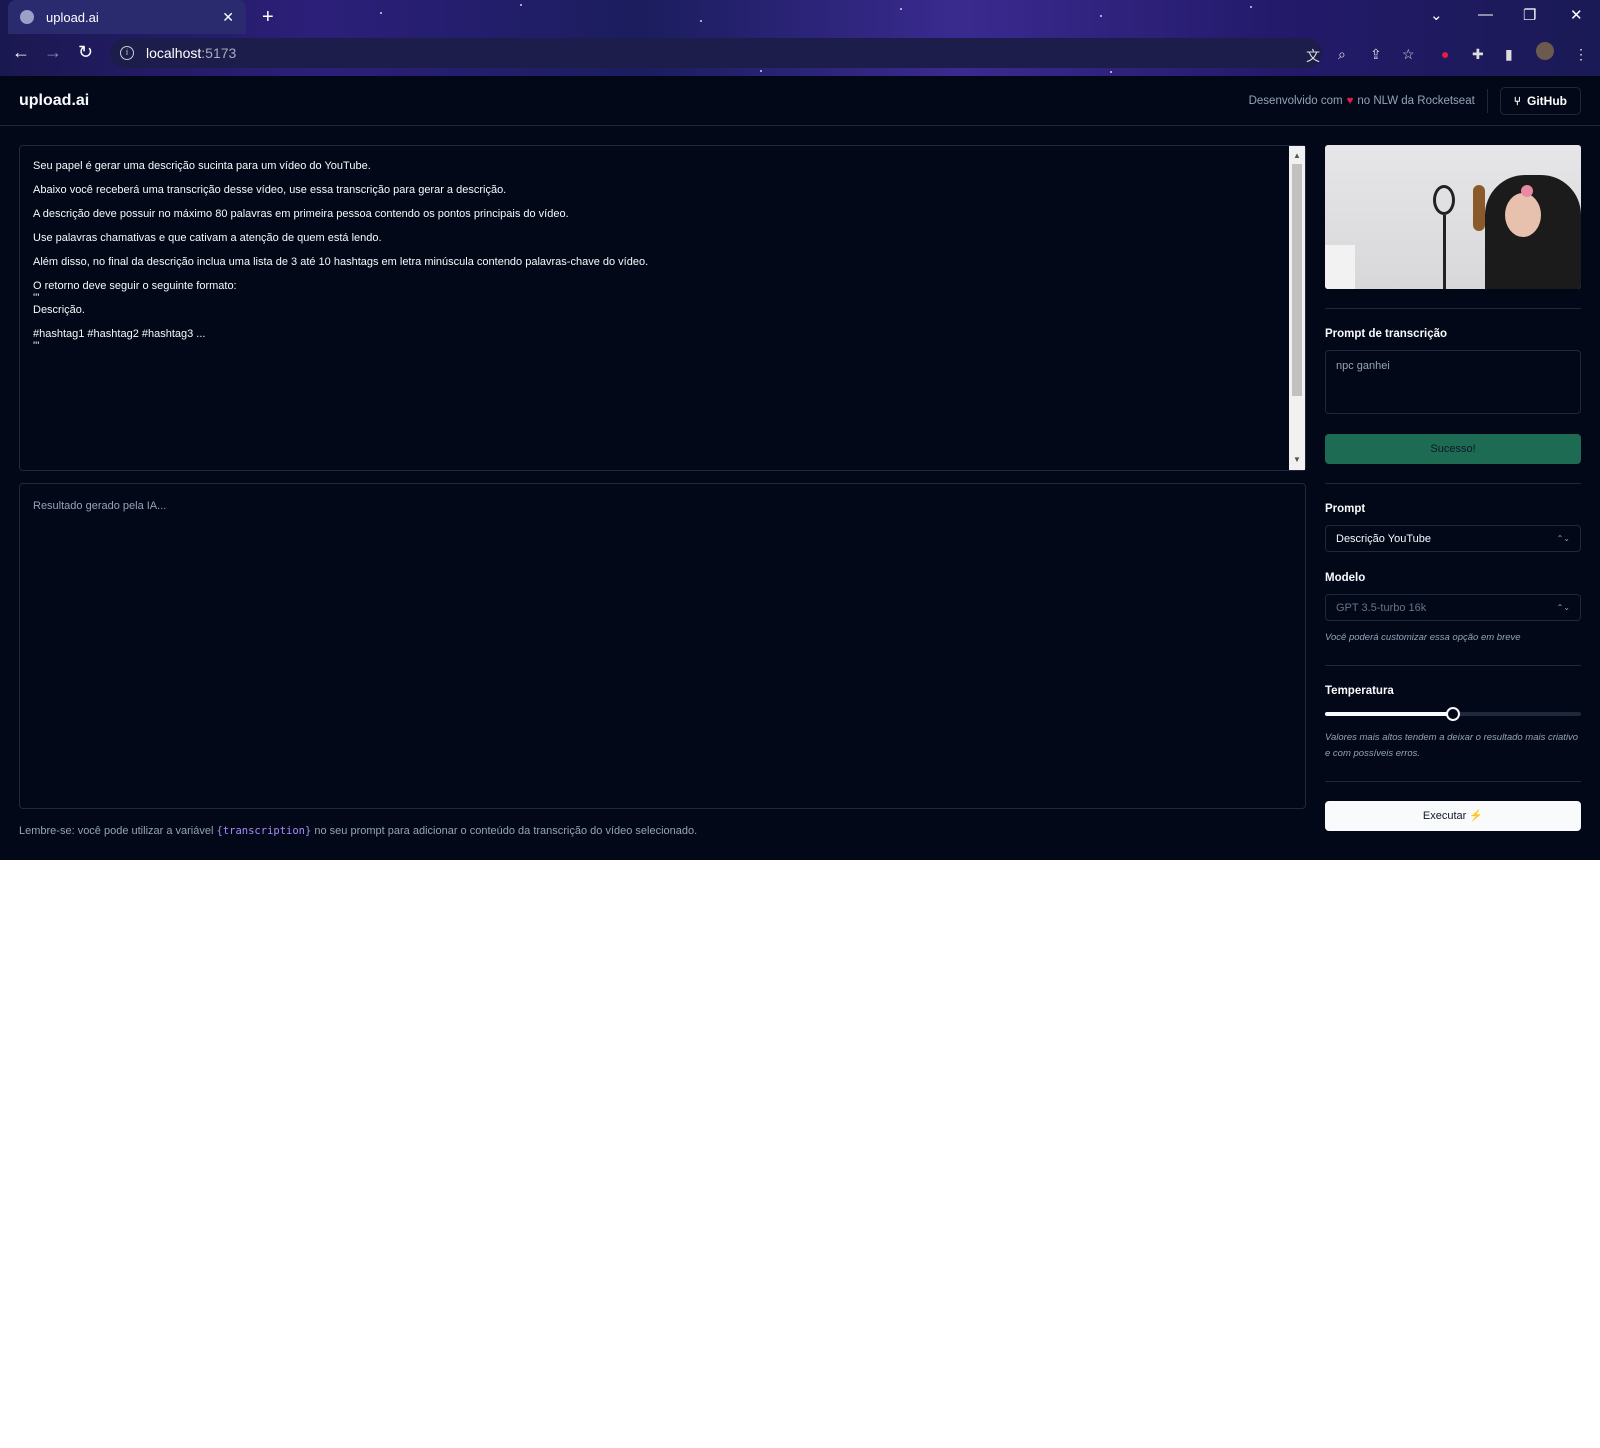 The height and width of the screenshot is (1448, 1600). Describe the element at coordinates (54, 100) in the screenshot. I see `app-logo: upload.ai` at that location.